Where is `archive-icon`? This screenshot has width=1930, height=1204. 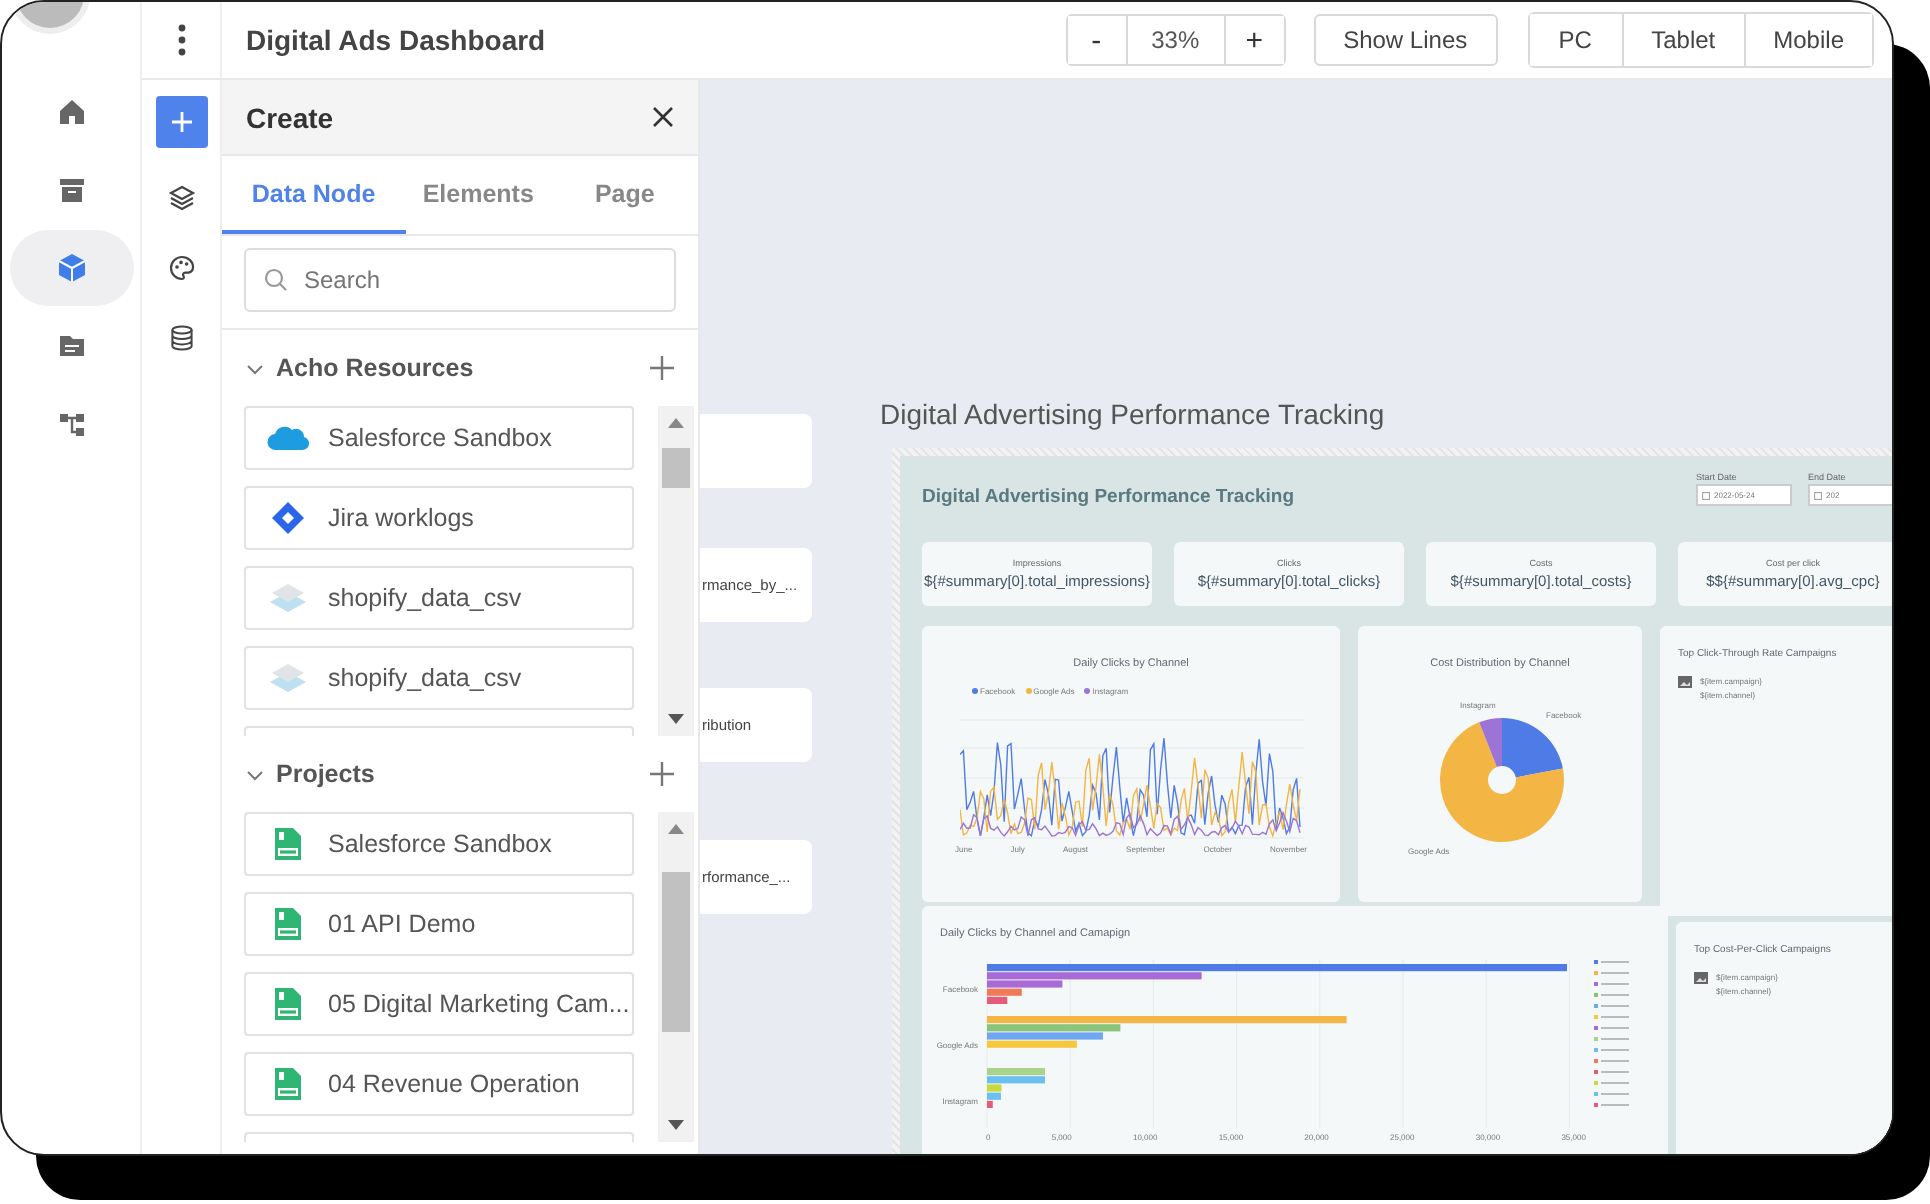
archive-icon is located at coordinates (71, 190).